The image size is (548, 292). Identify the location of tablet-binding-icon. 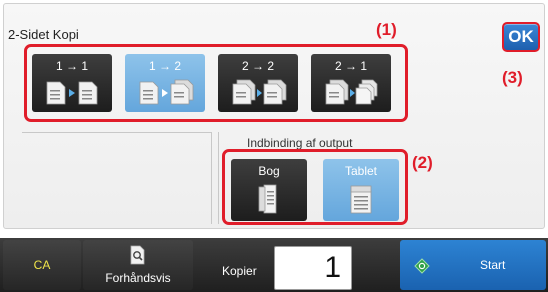
(361, 199).